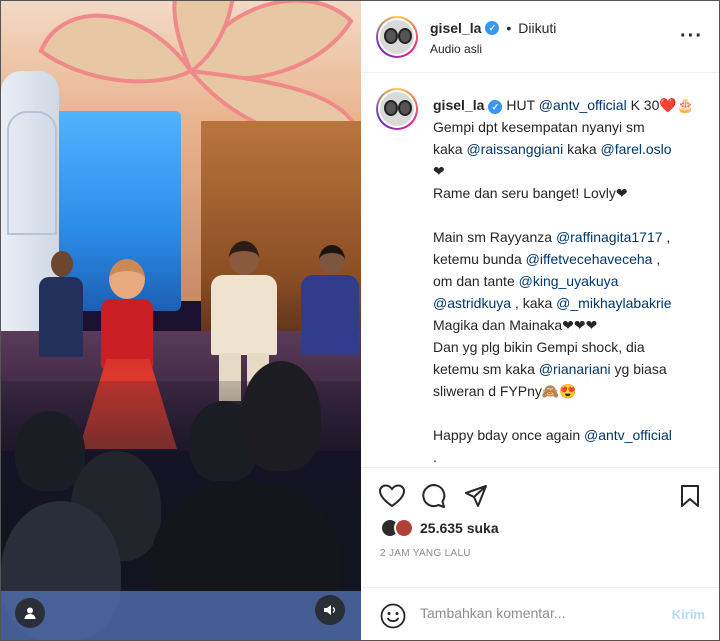  I want to click on share-button, so click(476, 496).